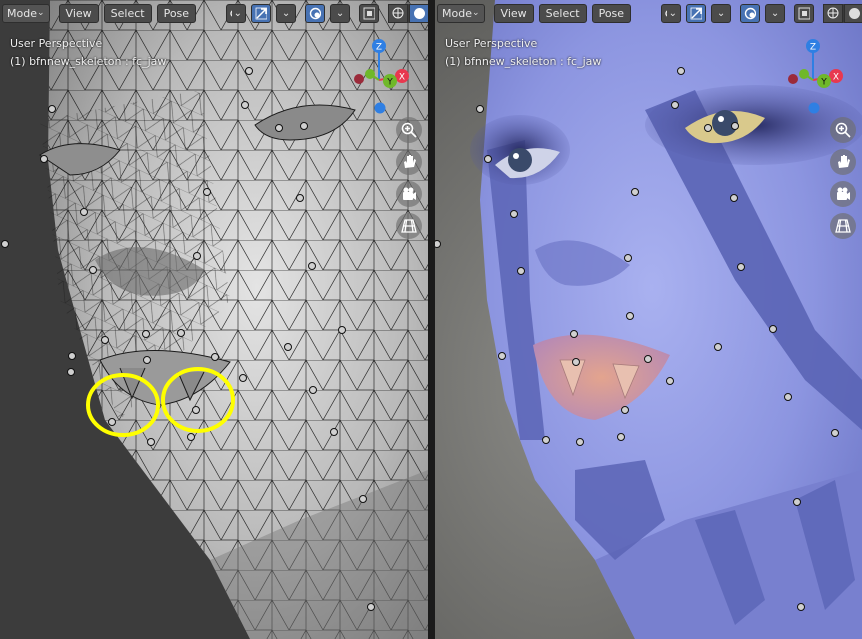  I want to click on viewport-divider, so click(431, 319).